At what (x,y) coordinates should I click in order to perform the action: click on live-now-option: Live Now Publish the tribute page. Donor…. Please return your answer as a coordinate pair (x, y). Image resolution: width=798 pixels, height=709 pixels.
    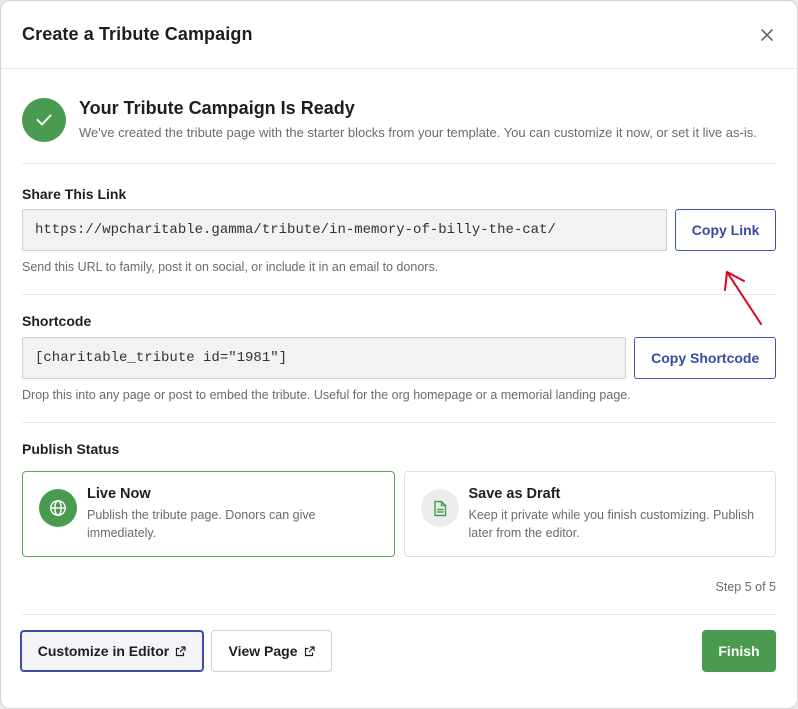
    Looking at the image, I should click on (208, 514).